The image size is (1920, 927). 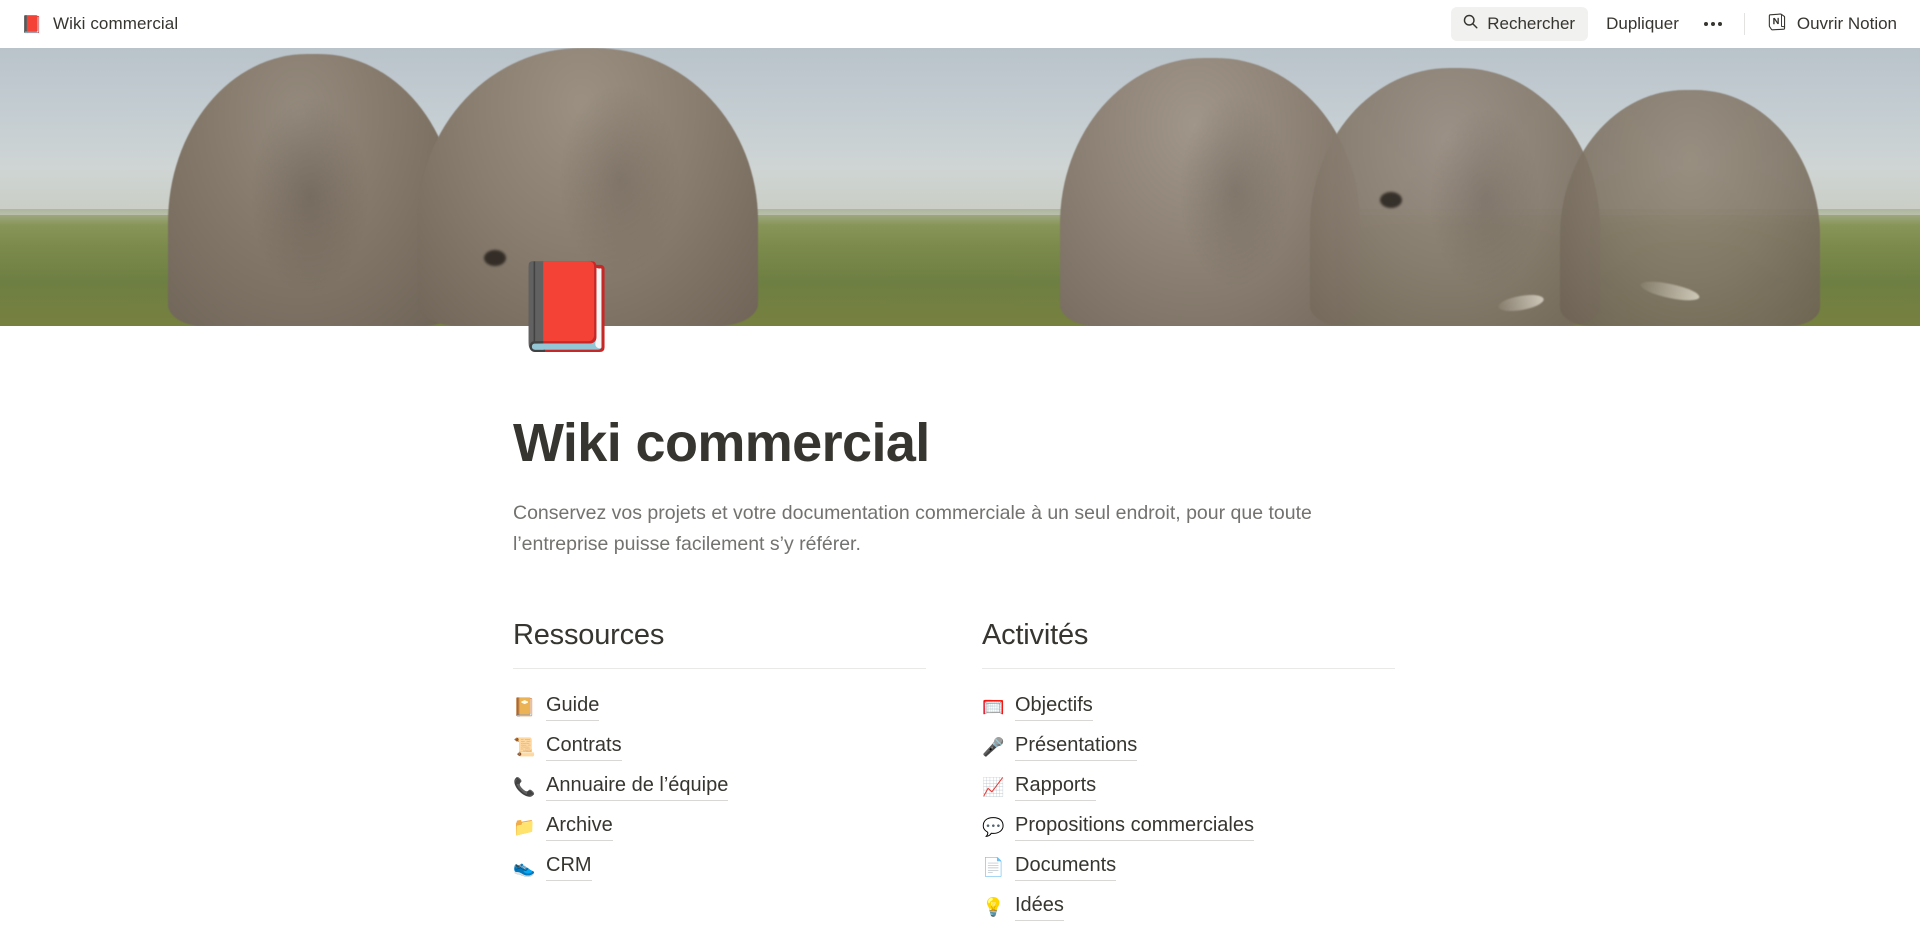 What do you see at coordinates (569, 867) in the screenshot?
I see `list-item-label: CRM` at bounding box center [569, 867].